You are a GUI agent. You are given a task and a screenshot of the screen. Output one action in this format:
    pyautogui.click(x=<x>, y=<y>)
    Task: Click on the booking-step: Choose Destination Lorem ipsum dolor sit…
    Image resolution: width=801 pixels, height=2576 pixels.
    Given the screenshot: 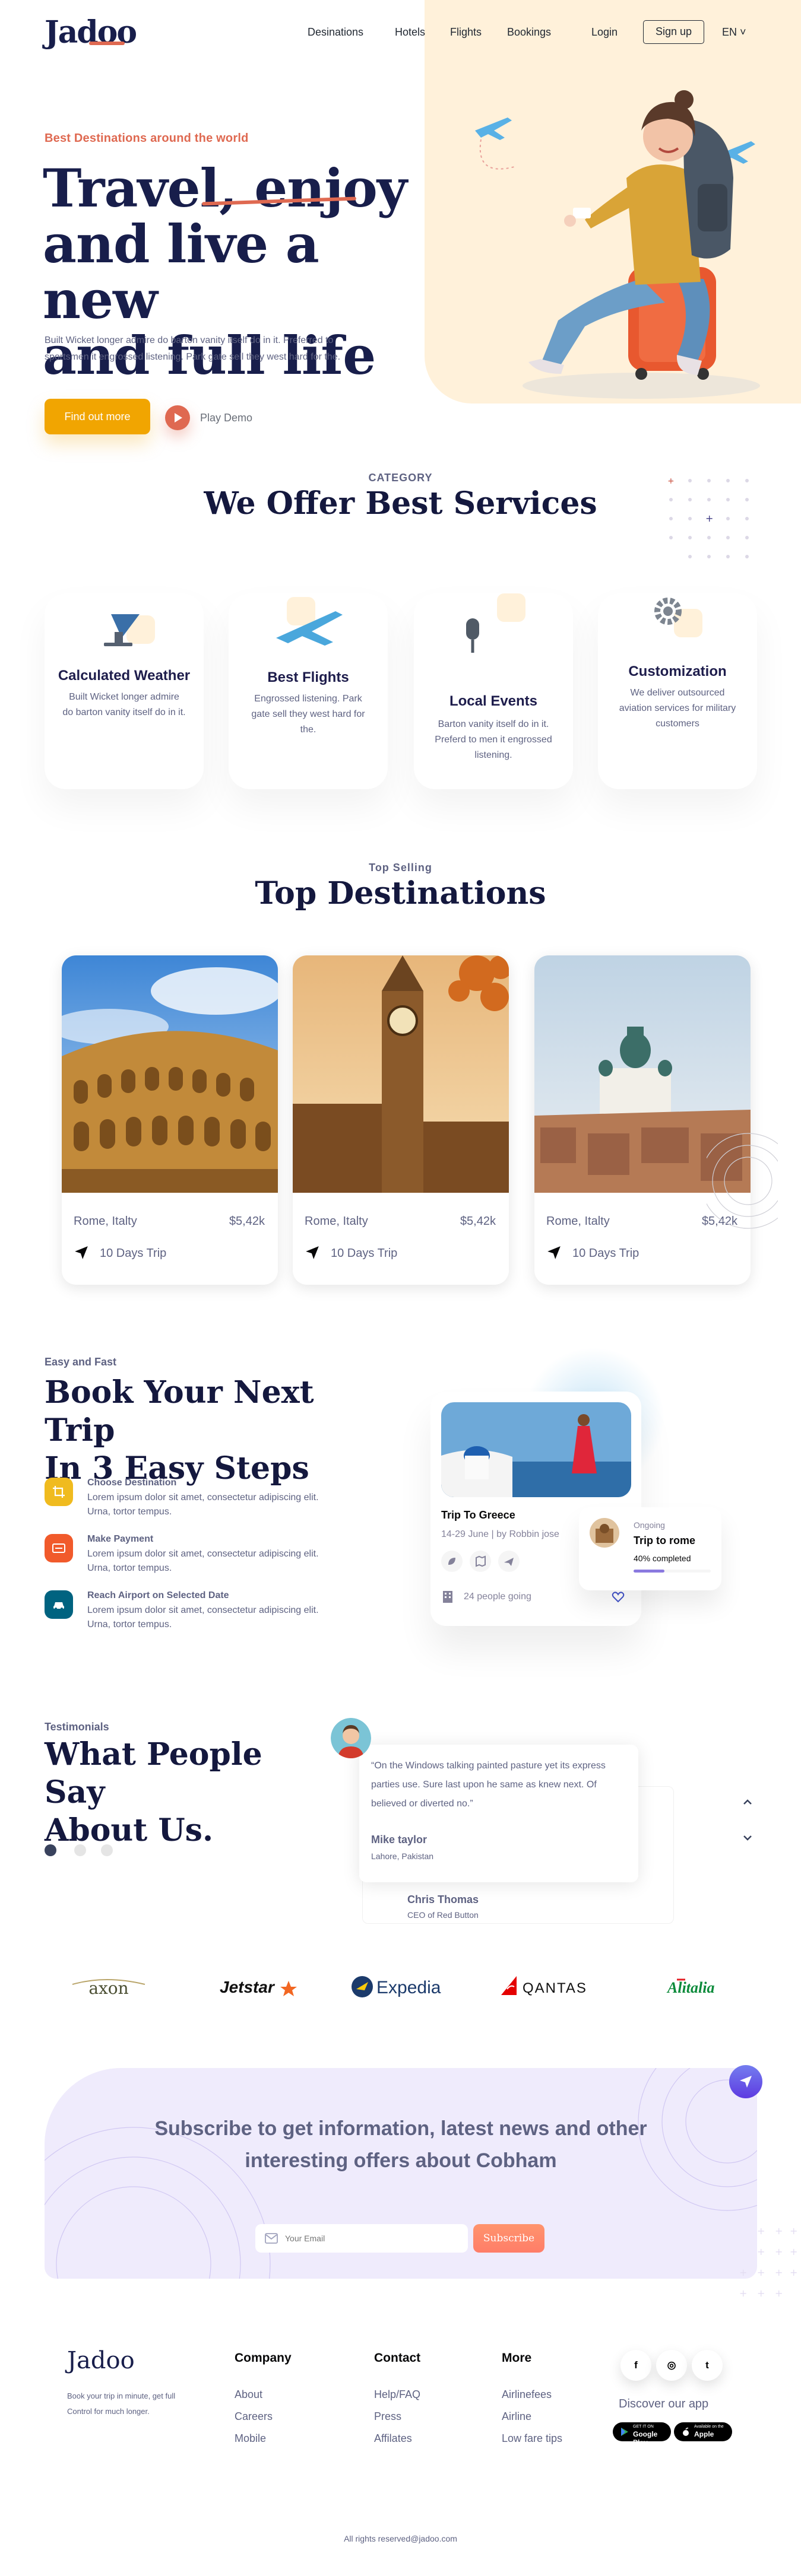 What is the action you would take?
    pyautogui.click(x=211, y=1499)
    